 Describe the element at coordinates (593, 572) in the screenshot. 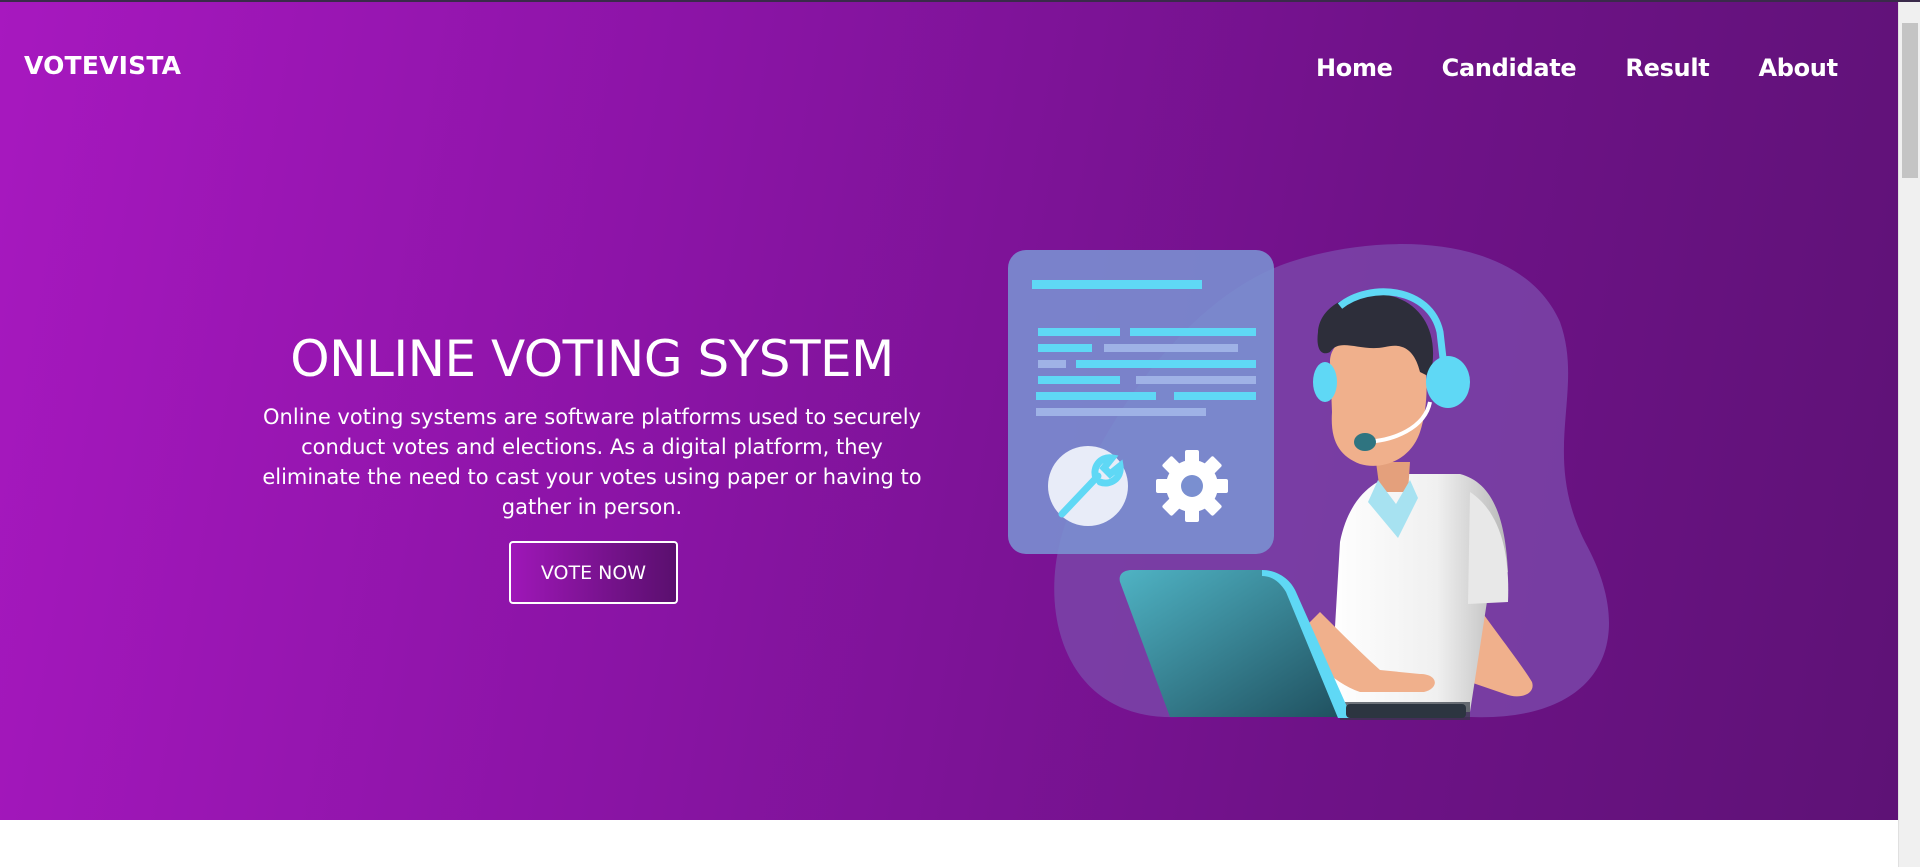

I see `vote-now-button: VOTE NOW` at that location.